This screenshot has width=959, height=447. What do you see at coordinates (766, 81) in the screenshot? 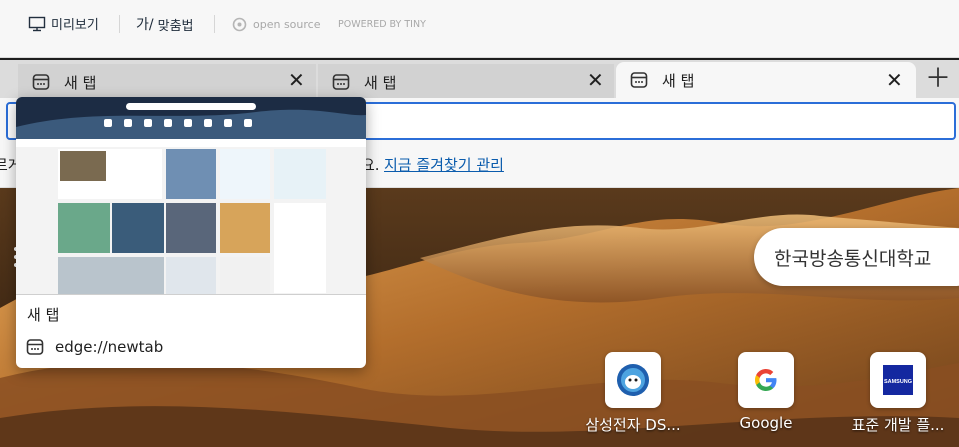
I see `tab-new-tab-3: 새 탭 ✕` at bounding box center [766, 81].